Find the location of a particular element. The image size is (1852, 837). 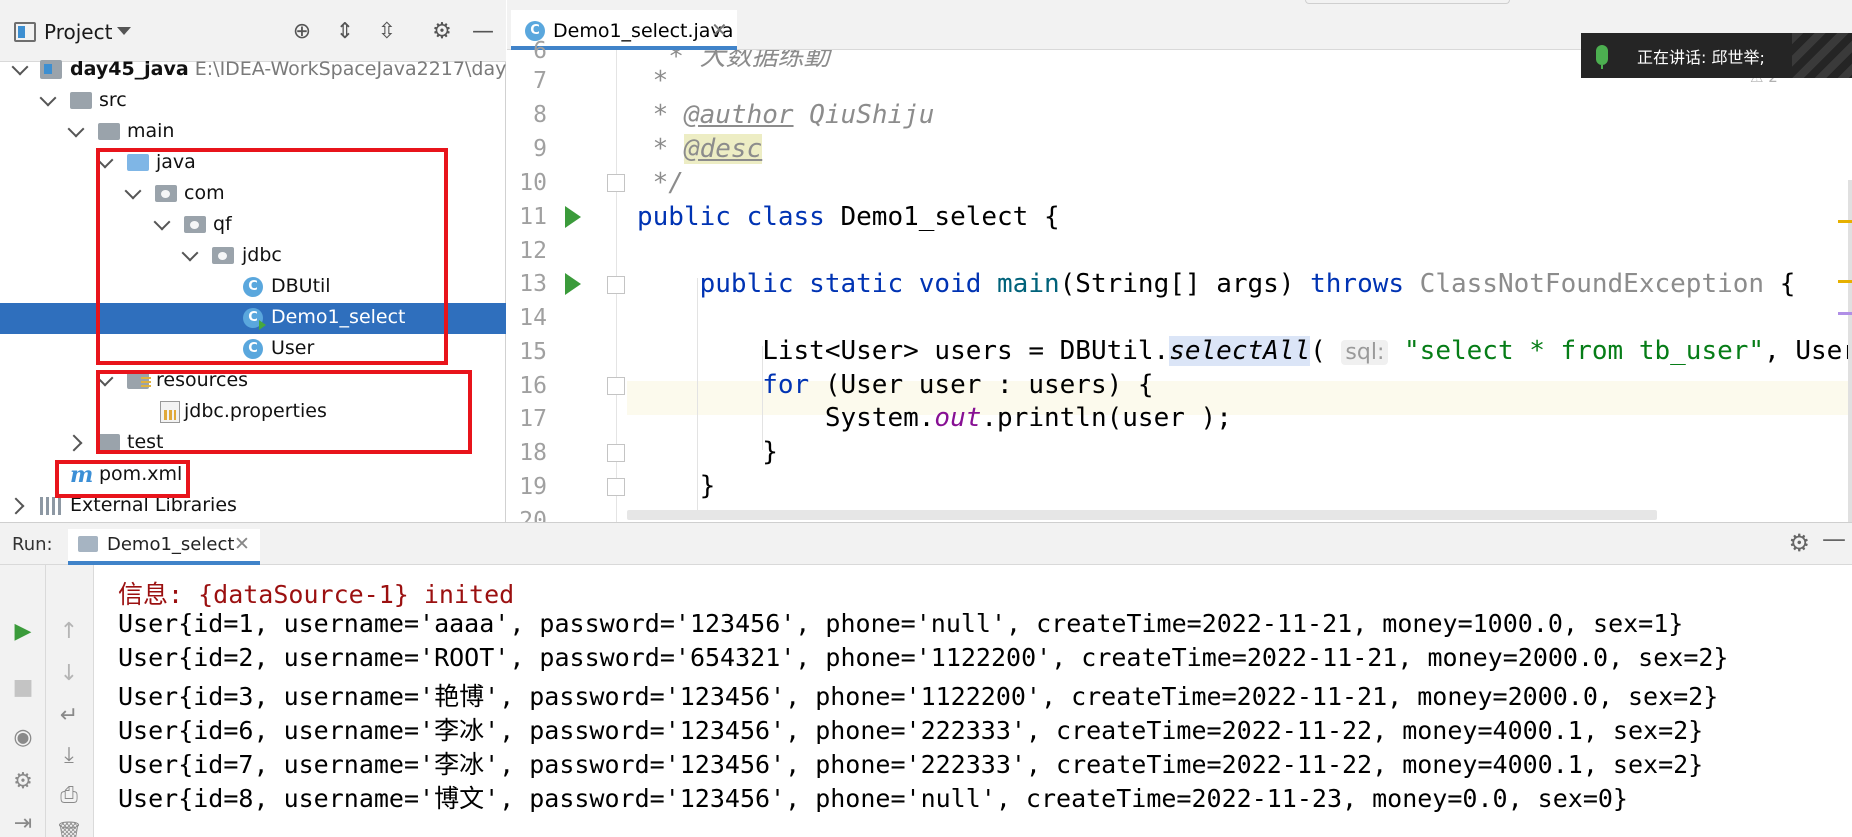

console-icon is located at coordinates (88, 544).